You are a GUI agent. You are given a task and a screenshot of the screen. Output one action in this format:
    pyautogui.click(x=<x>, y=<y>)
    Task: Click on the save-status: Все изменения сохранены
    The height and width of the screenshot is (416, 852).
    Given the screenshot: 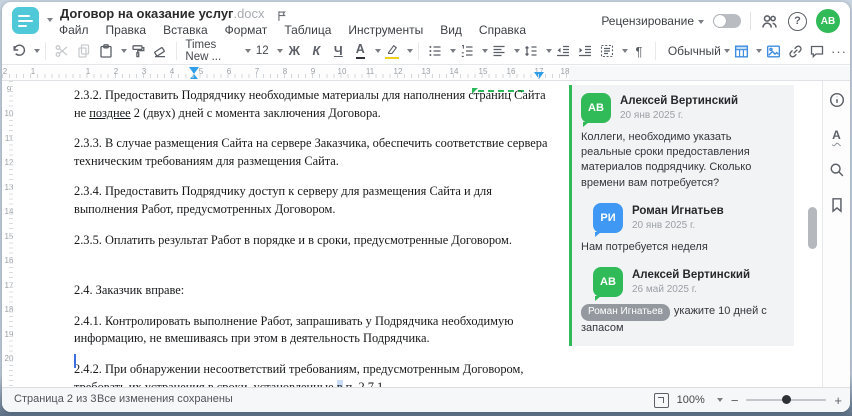 What is the action you would take?
    pyautogui.click(x=165, y=399)
    